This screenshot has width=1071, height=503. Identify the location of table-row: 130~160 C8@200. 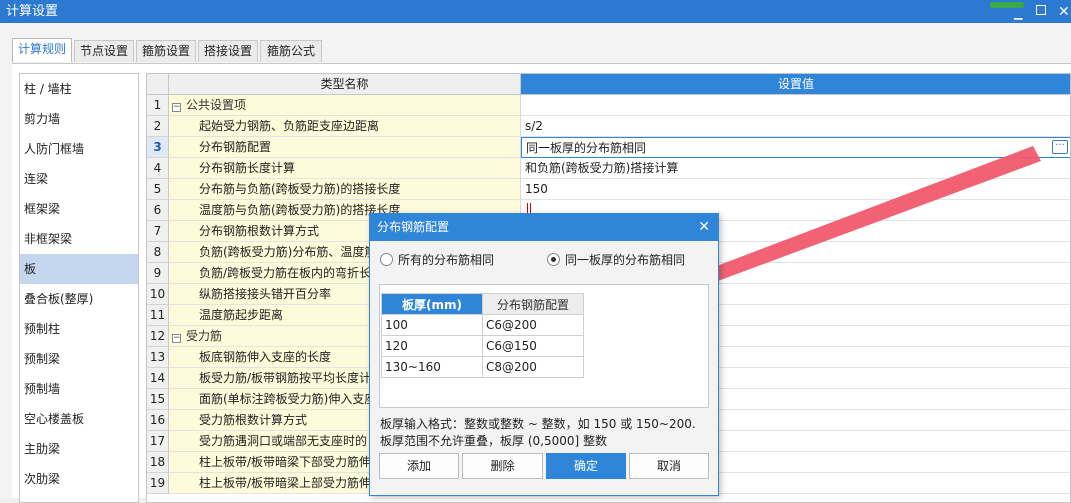
(482, 367).